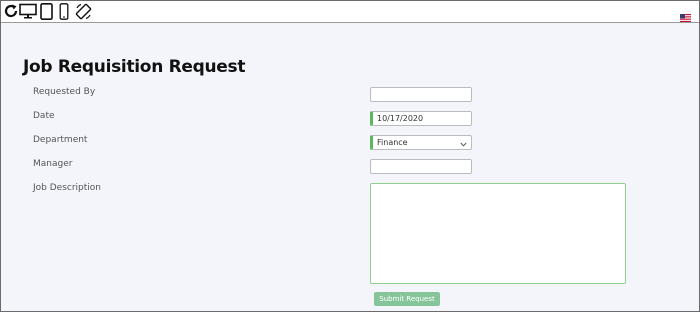 Image resolution: width=700 pixels, height=312 pixels. Describe the element at coordinates (64, 92) in the screenshot. I see `requested-by-label: Requested By` at that location.